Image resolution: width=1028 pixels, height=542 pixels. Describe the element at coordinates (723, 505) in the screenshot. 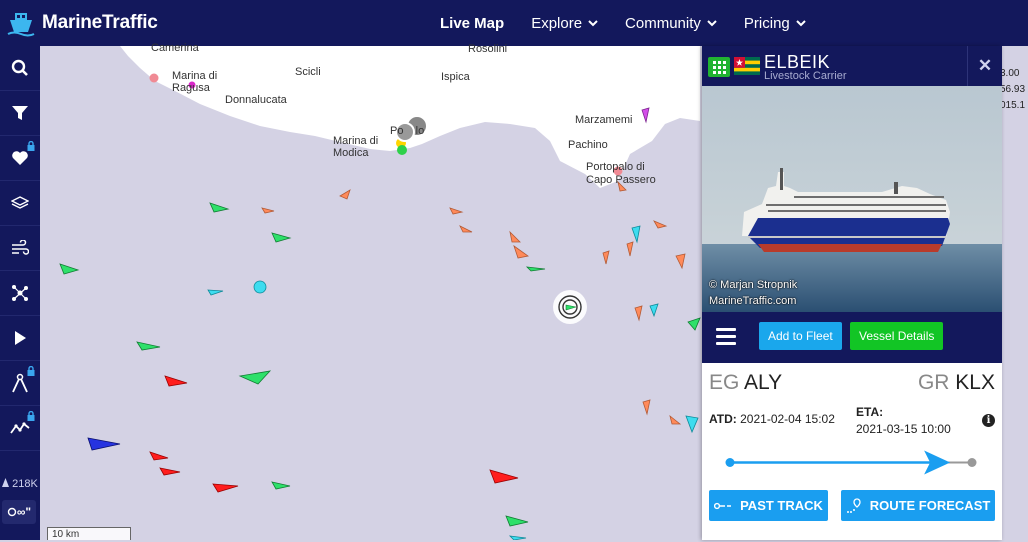

I see `past-track-icon` at that location.